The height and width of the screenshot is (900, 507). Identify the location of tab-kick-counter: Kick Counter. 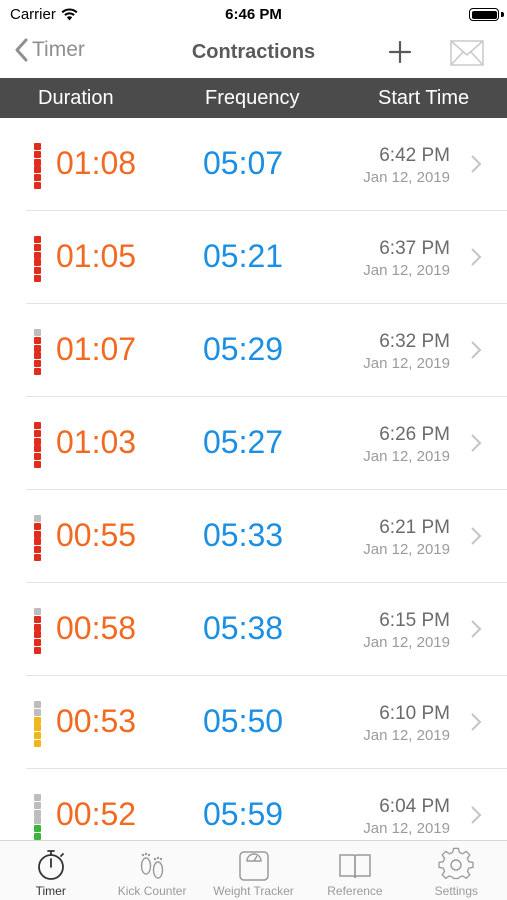
(151, 870).